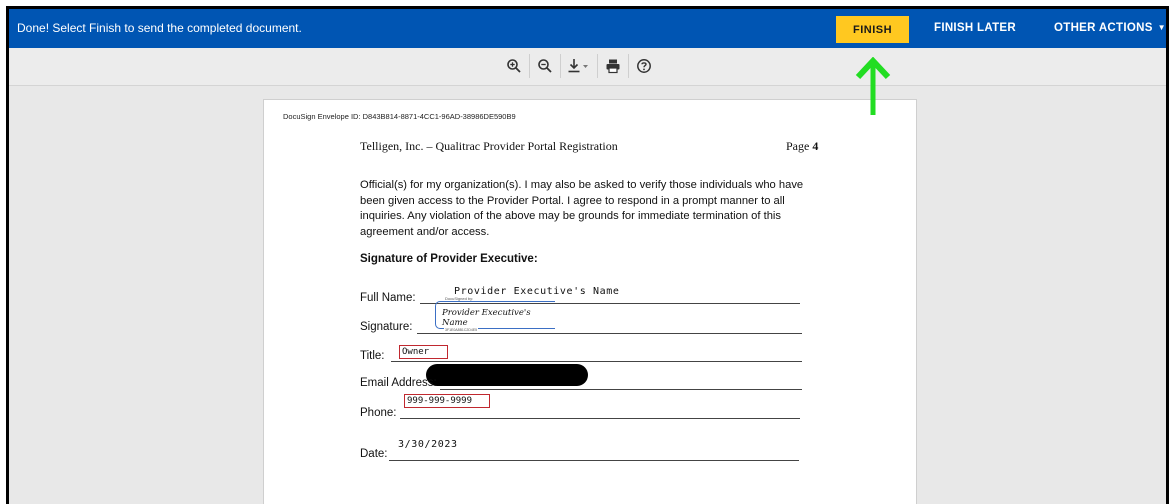 This screenshot has width=1175, height=504. I want to click on zoom-in-button, so click(514, 66).